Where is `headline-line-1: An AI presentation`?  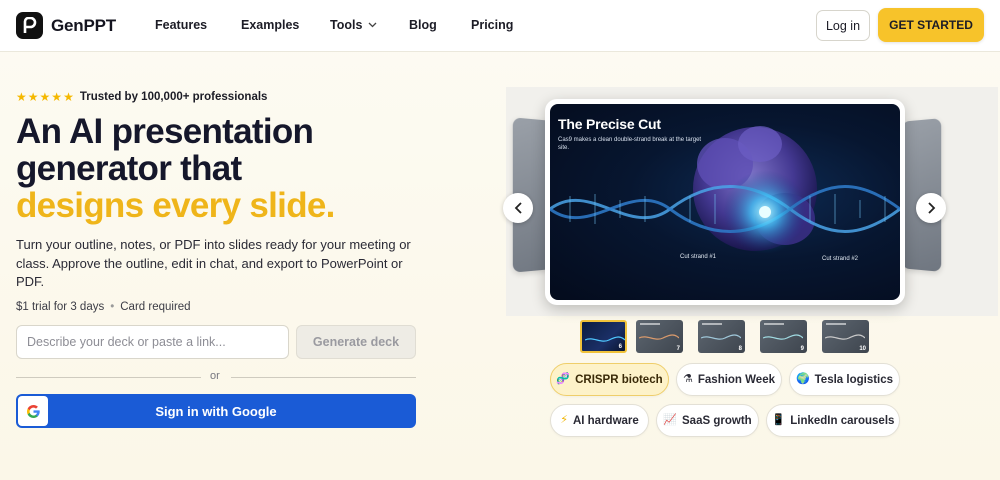 headline-line-1: An AI presentation is located at coordinates (165, 131).